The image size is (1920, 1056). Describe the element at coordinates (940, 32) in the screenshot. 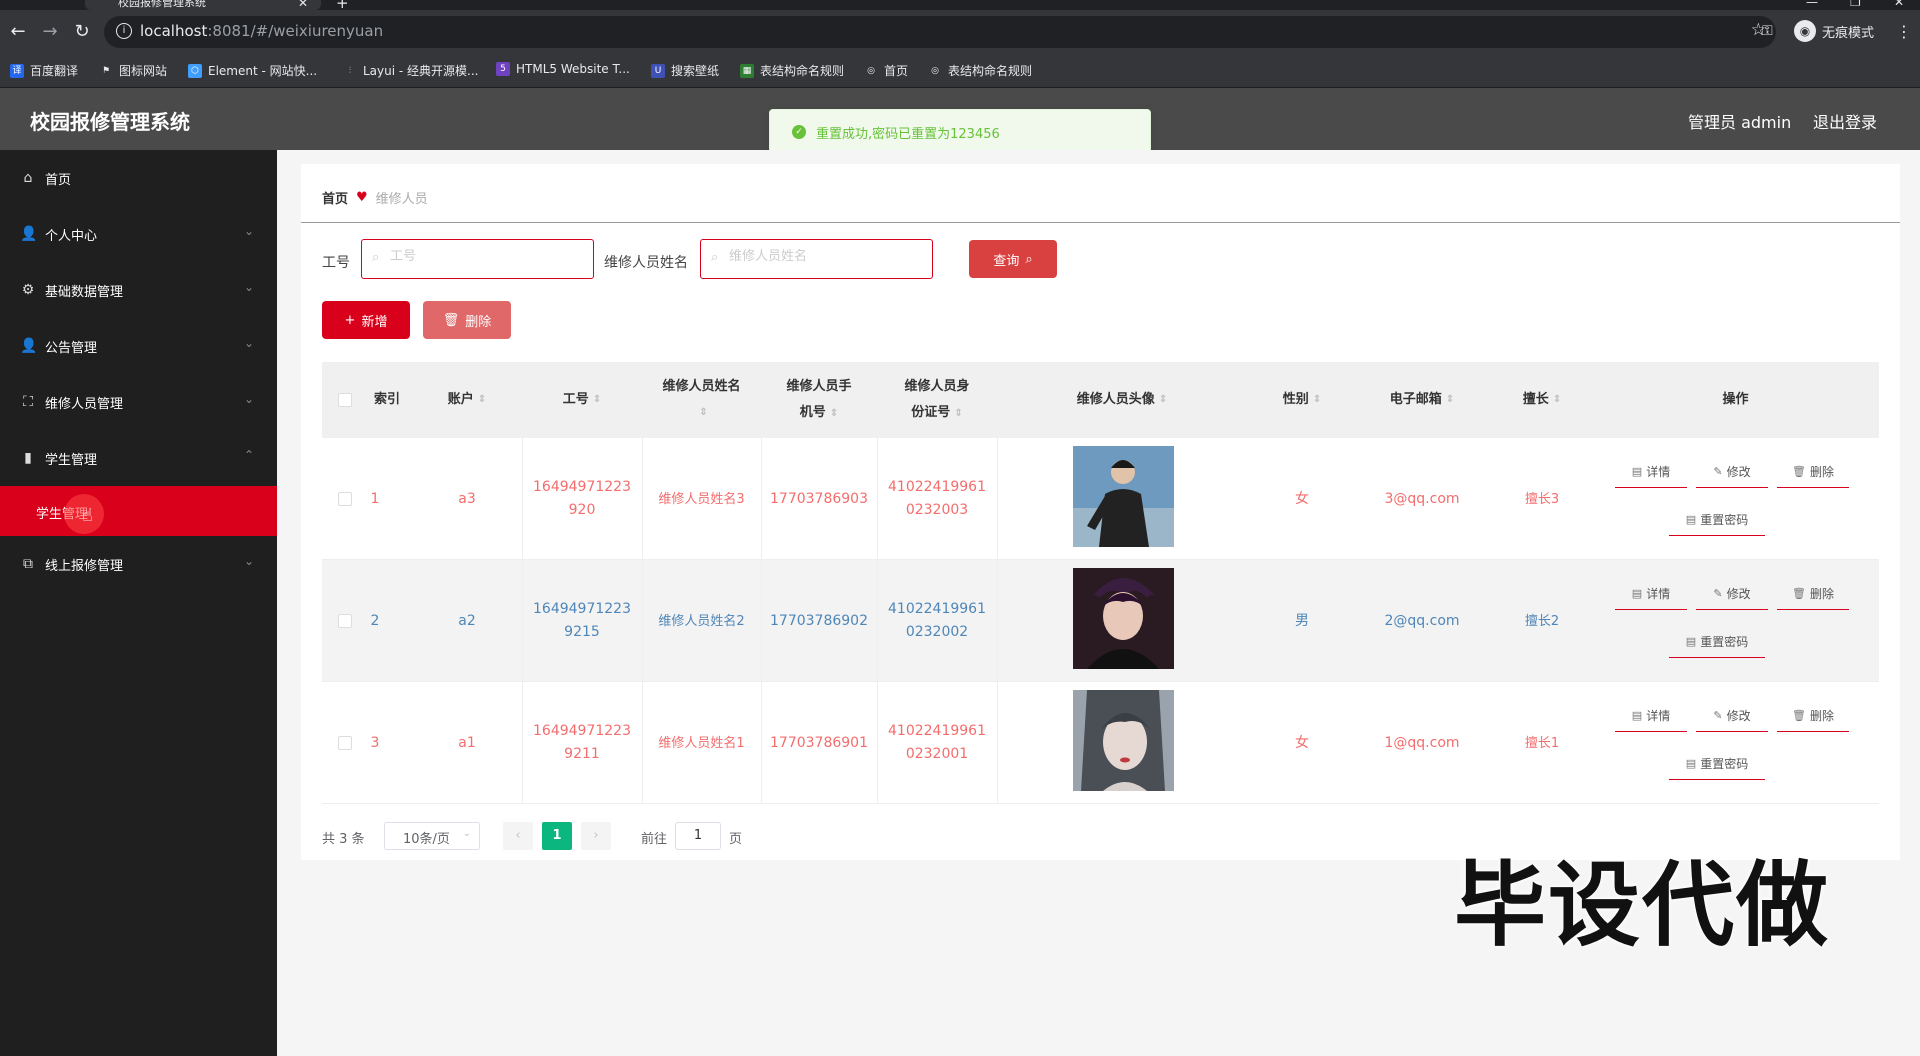

I see `address-bar: i localhost:8081/#/weixiurenyuan ☆` at that location.